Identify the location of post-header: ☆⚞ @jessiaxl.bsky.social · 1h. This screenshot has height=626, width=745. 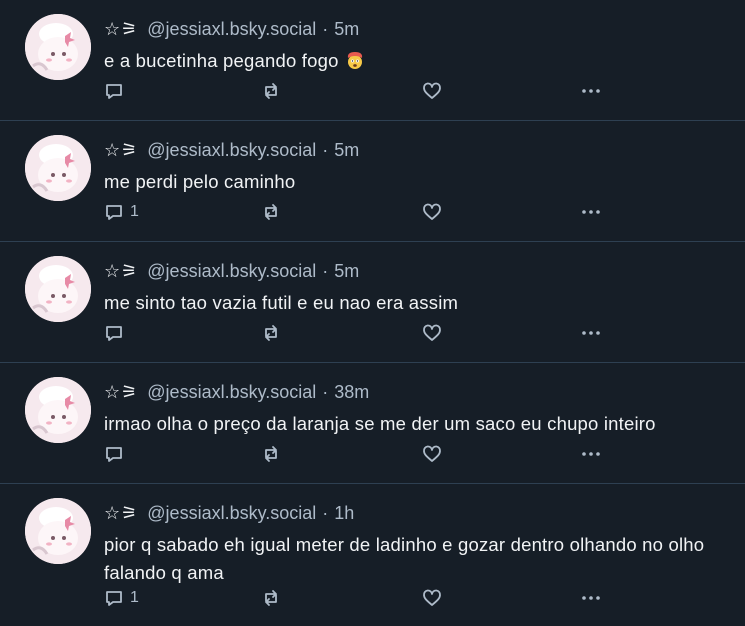
(229, 513).